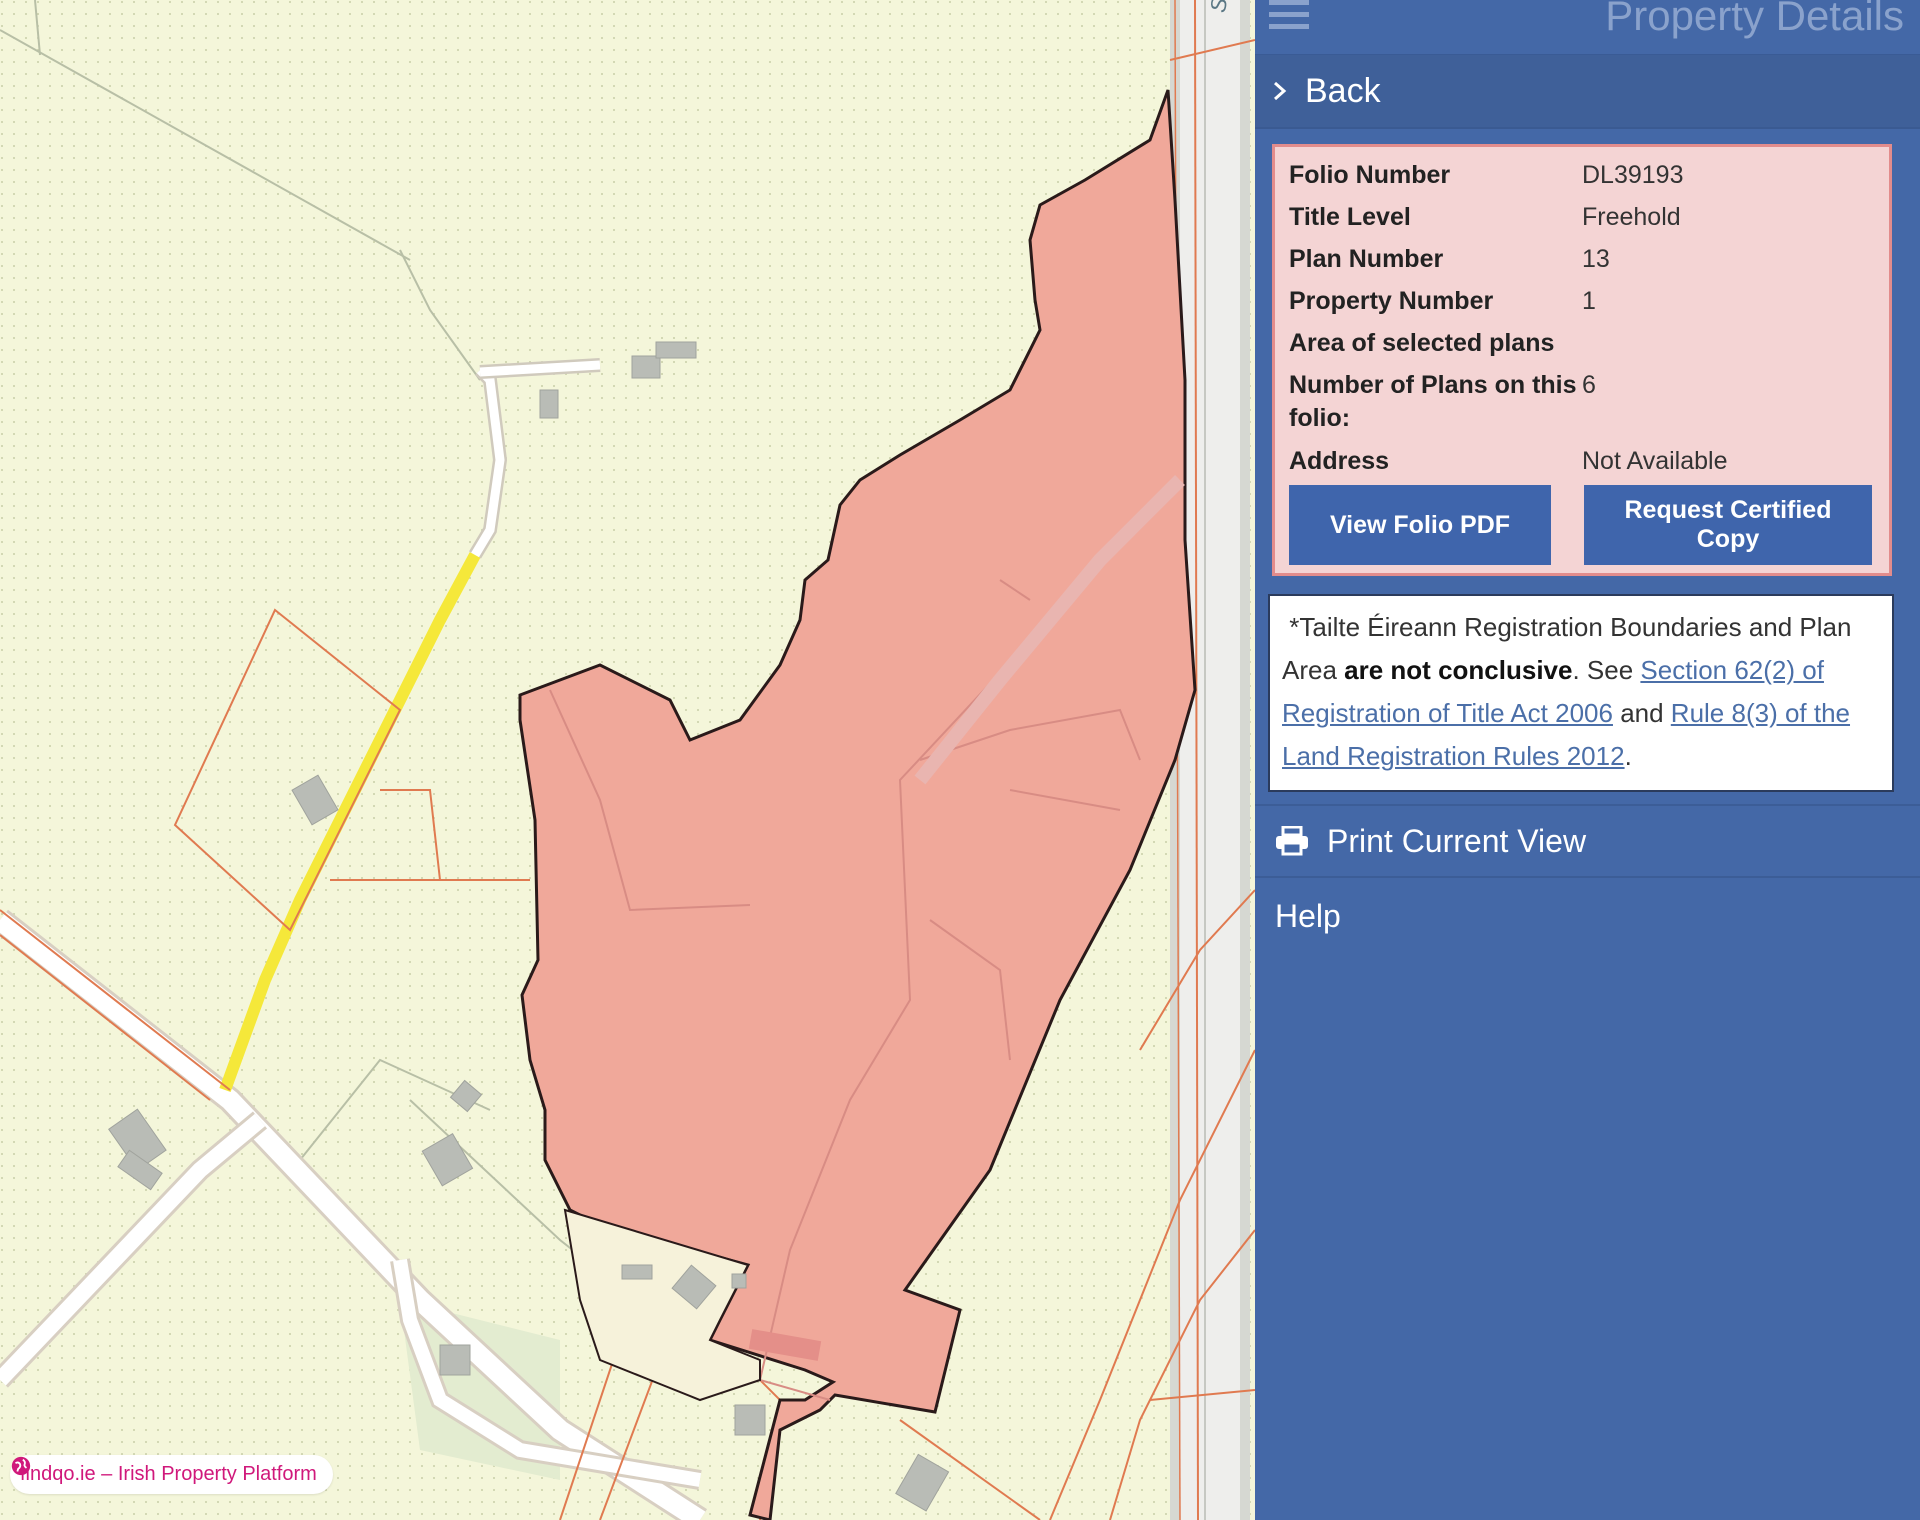  I want to click on row-area: Area of selected plans, so click(1508, 348).